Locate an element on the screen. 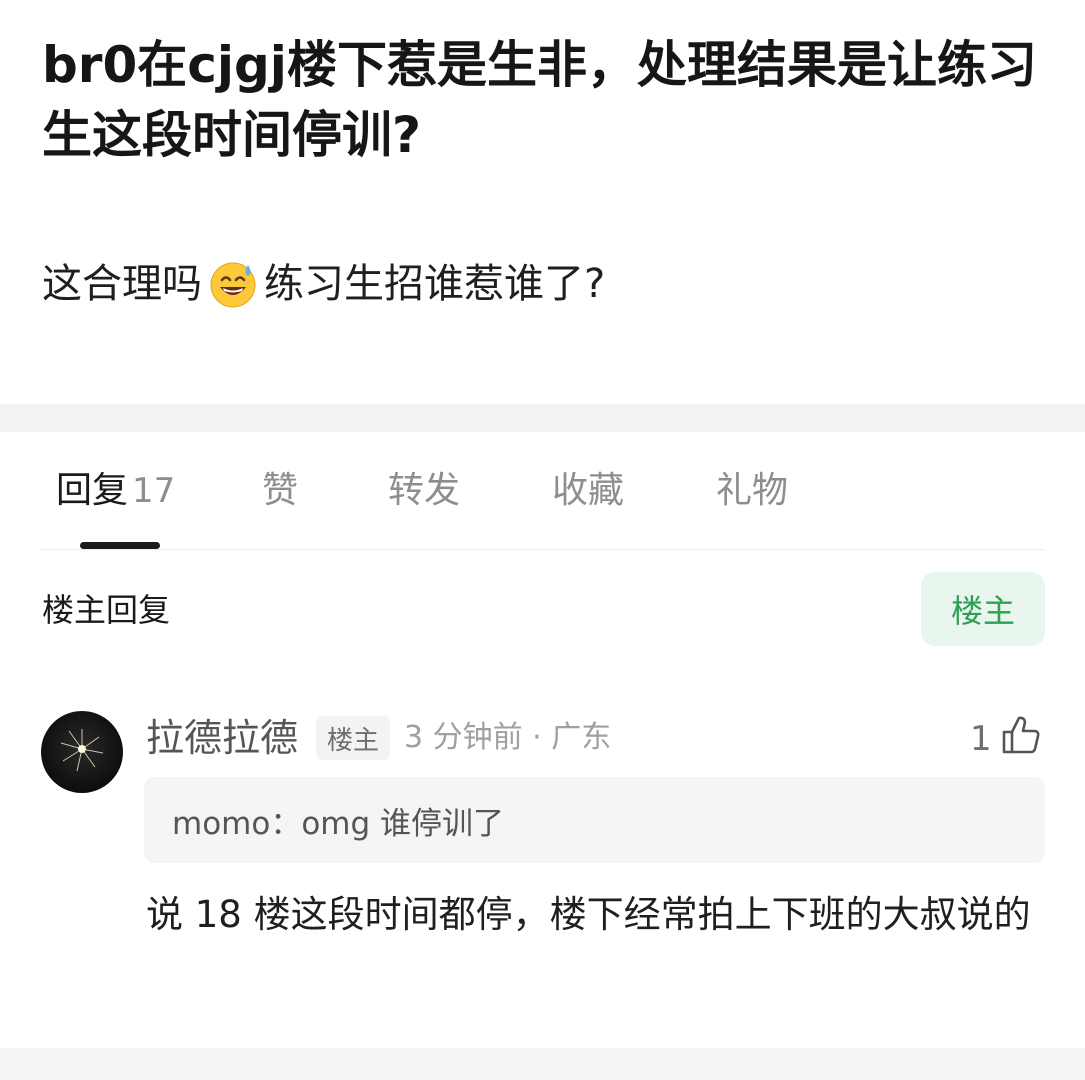 The width and height of the screenshot is (1085, 1080). post-title: br0在cjgj楼下惹是生非，处理结果是让练习生这段时间停训? is located at coordinates (539, 100).